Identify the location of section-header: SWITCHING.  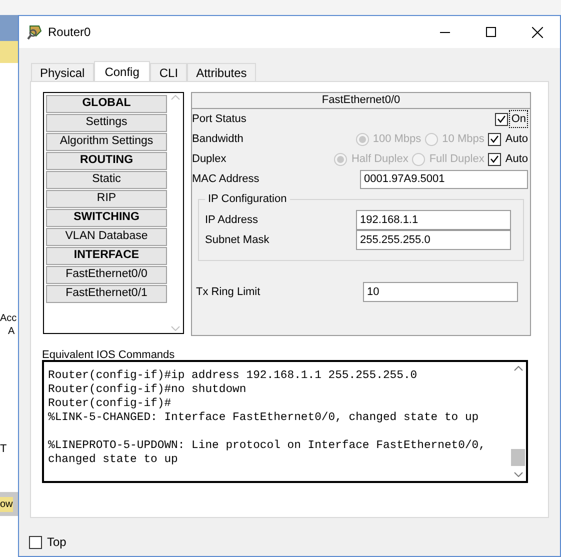
(106, 218).